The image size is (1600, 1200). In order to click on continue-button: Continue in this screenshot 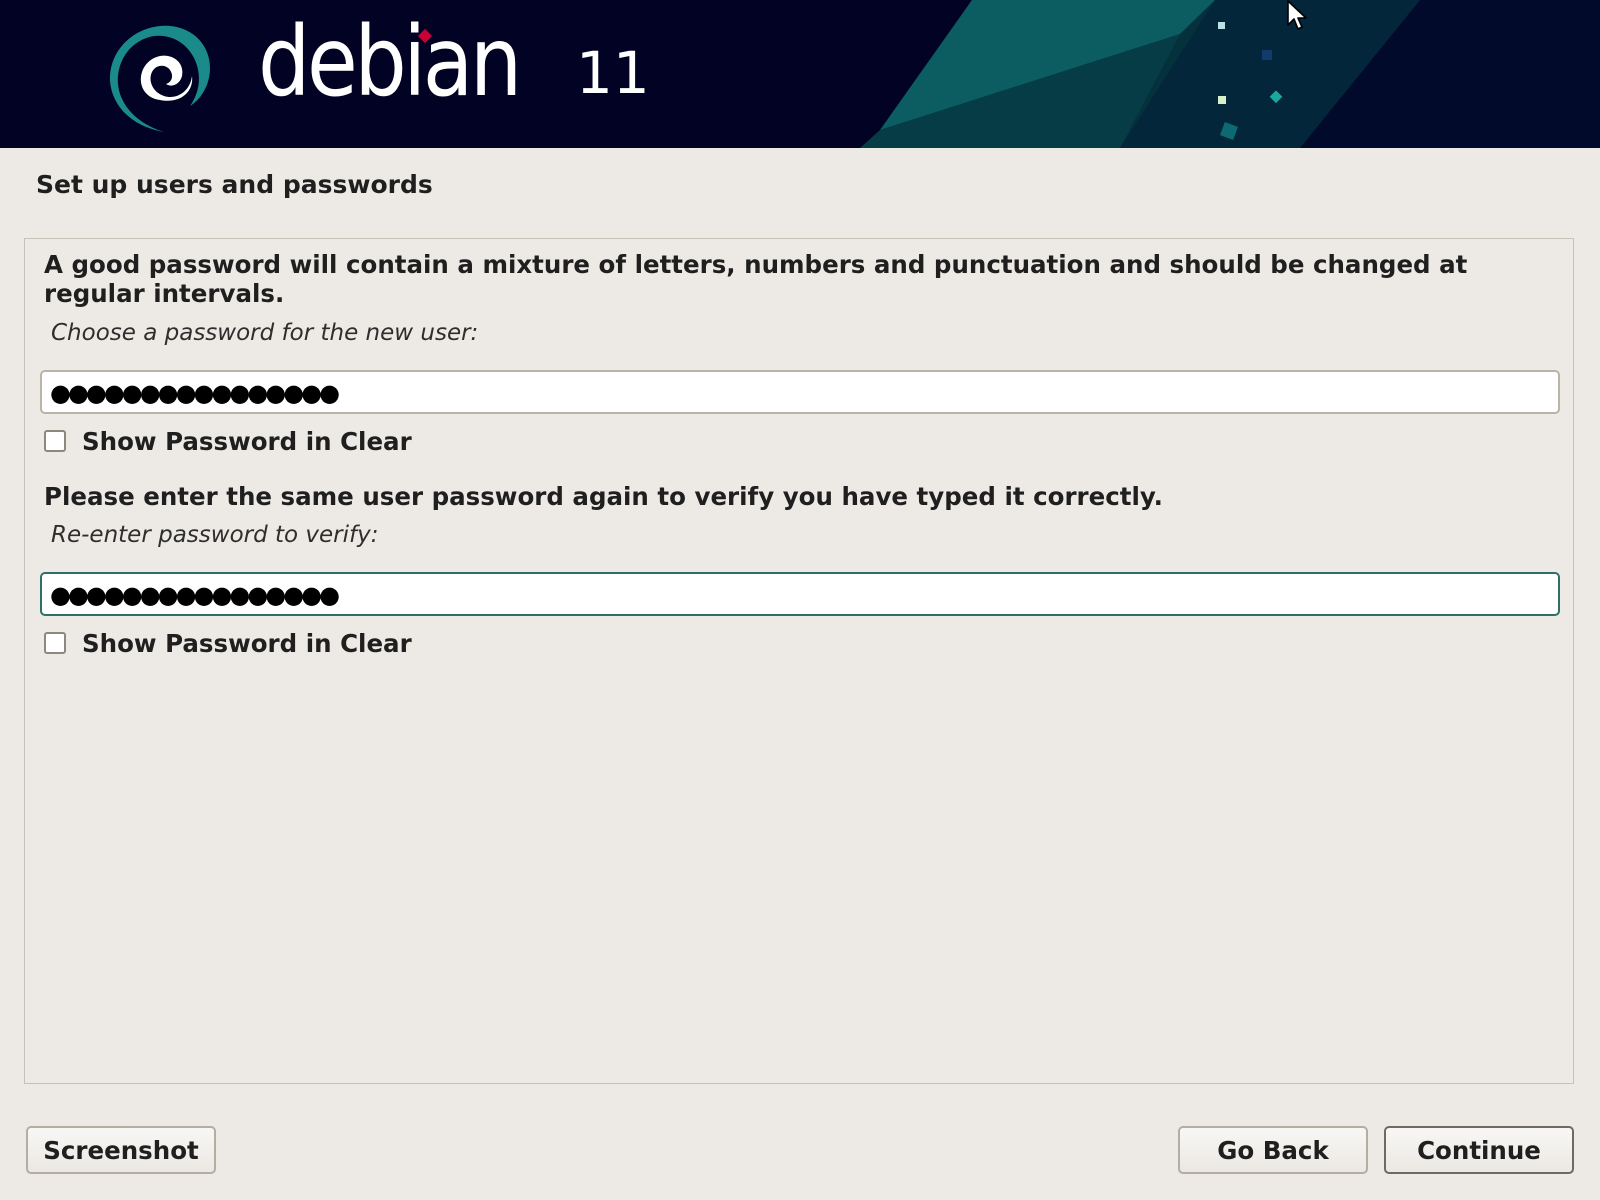, I will do `click(1479, 1150)`.